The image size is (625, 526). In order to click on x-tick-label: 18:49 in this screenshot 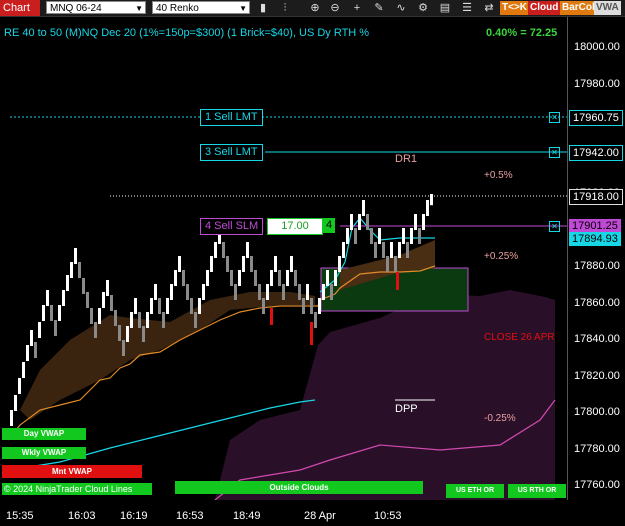, I will do `click(247, 516)`.